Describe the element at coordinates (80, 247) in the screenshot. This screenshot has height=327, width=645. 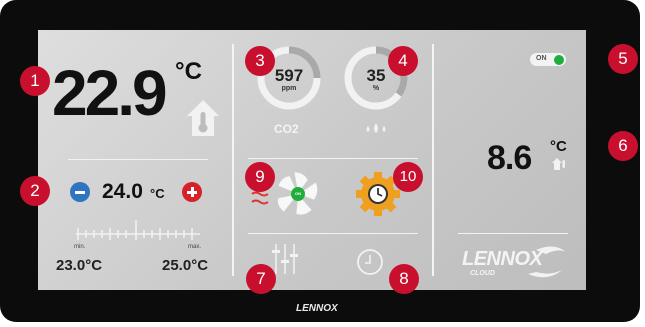
I see `scale-min-label: min.` at that location.